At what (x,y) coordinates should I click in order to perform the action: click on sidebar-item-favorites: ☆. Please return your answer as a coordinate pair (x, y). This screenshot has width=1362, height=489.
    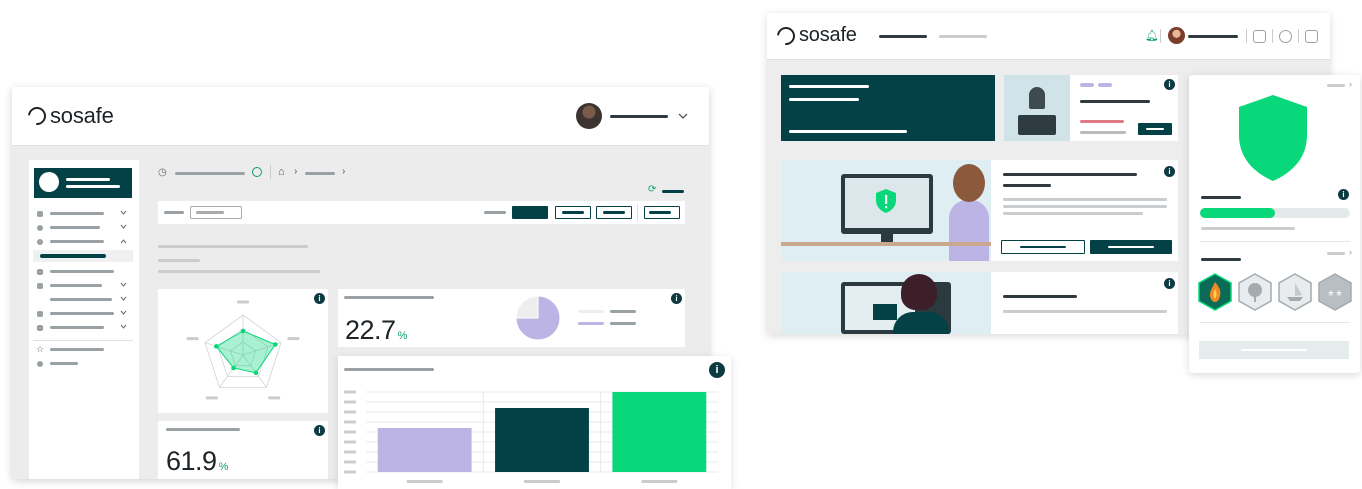
    Looking at the image, I should click on (82, 349).